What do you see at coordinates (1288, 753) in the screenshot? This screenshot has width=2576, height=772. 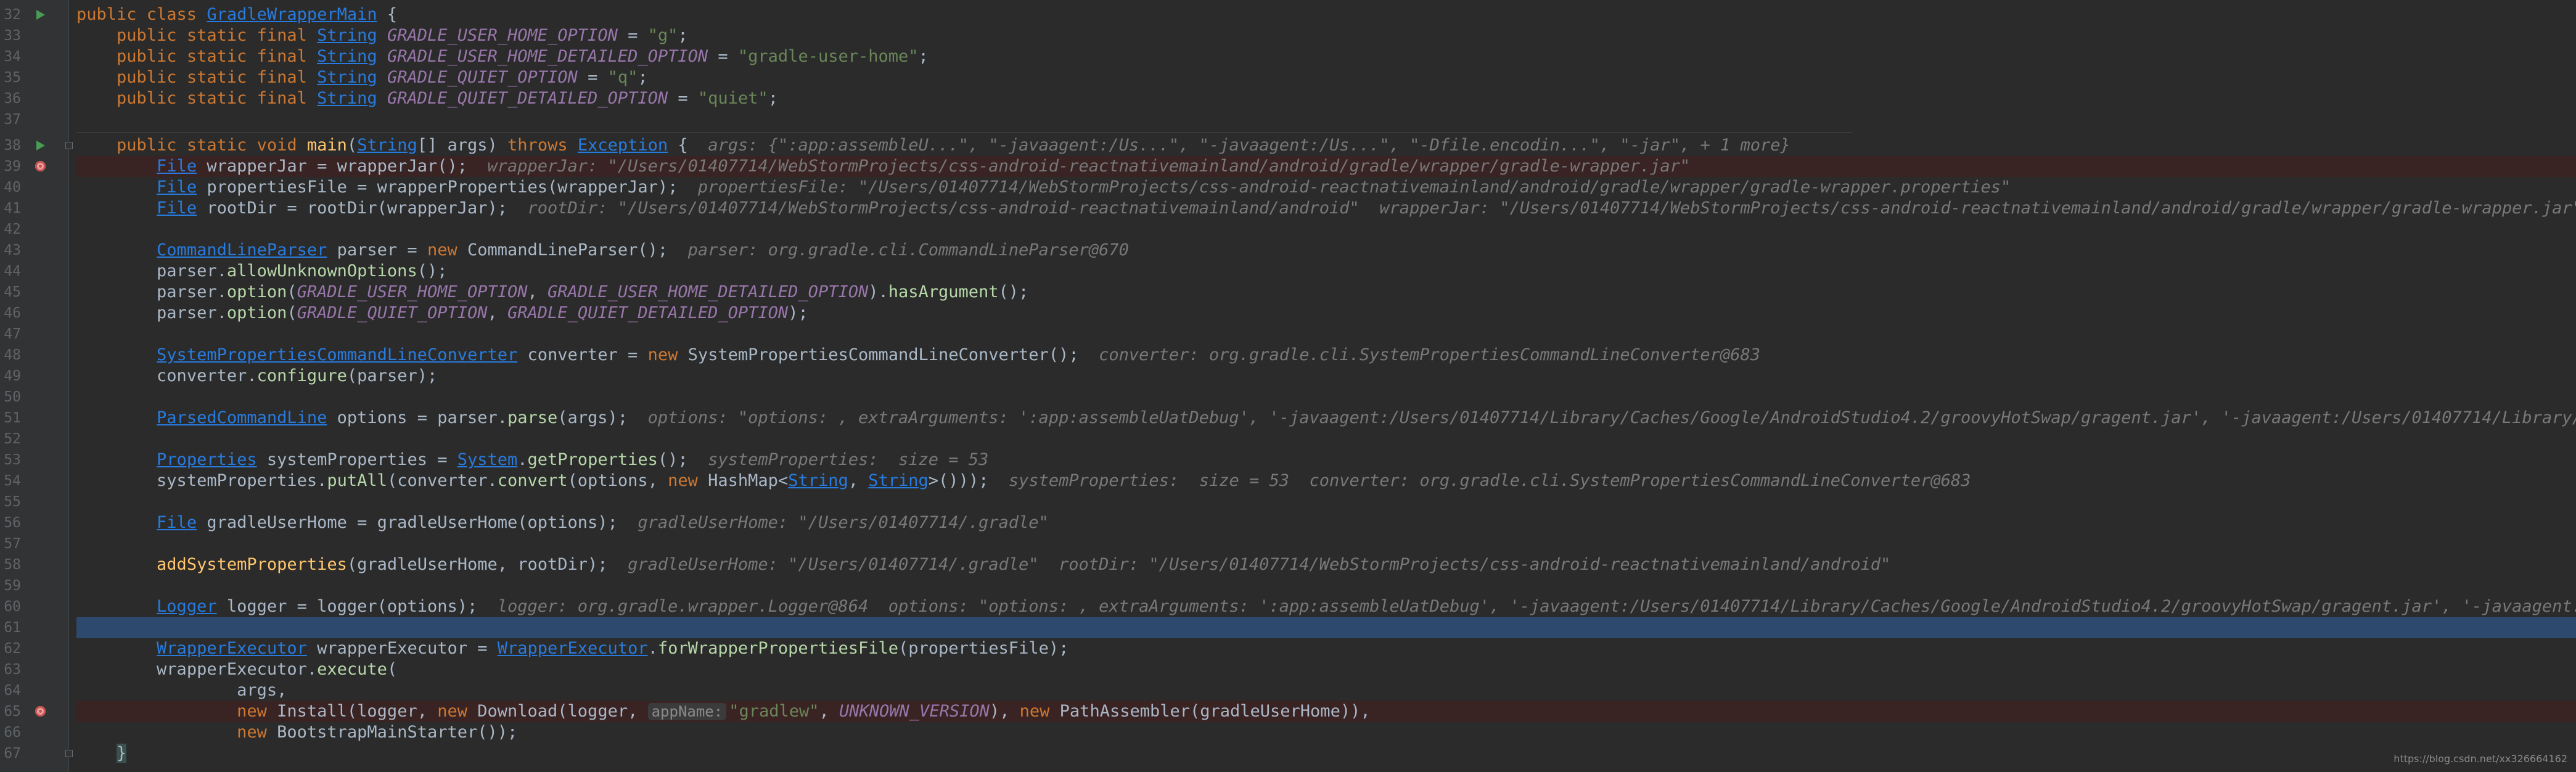 I see `code-line: 67 }` at bounding box center [1288, 753].